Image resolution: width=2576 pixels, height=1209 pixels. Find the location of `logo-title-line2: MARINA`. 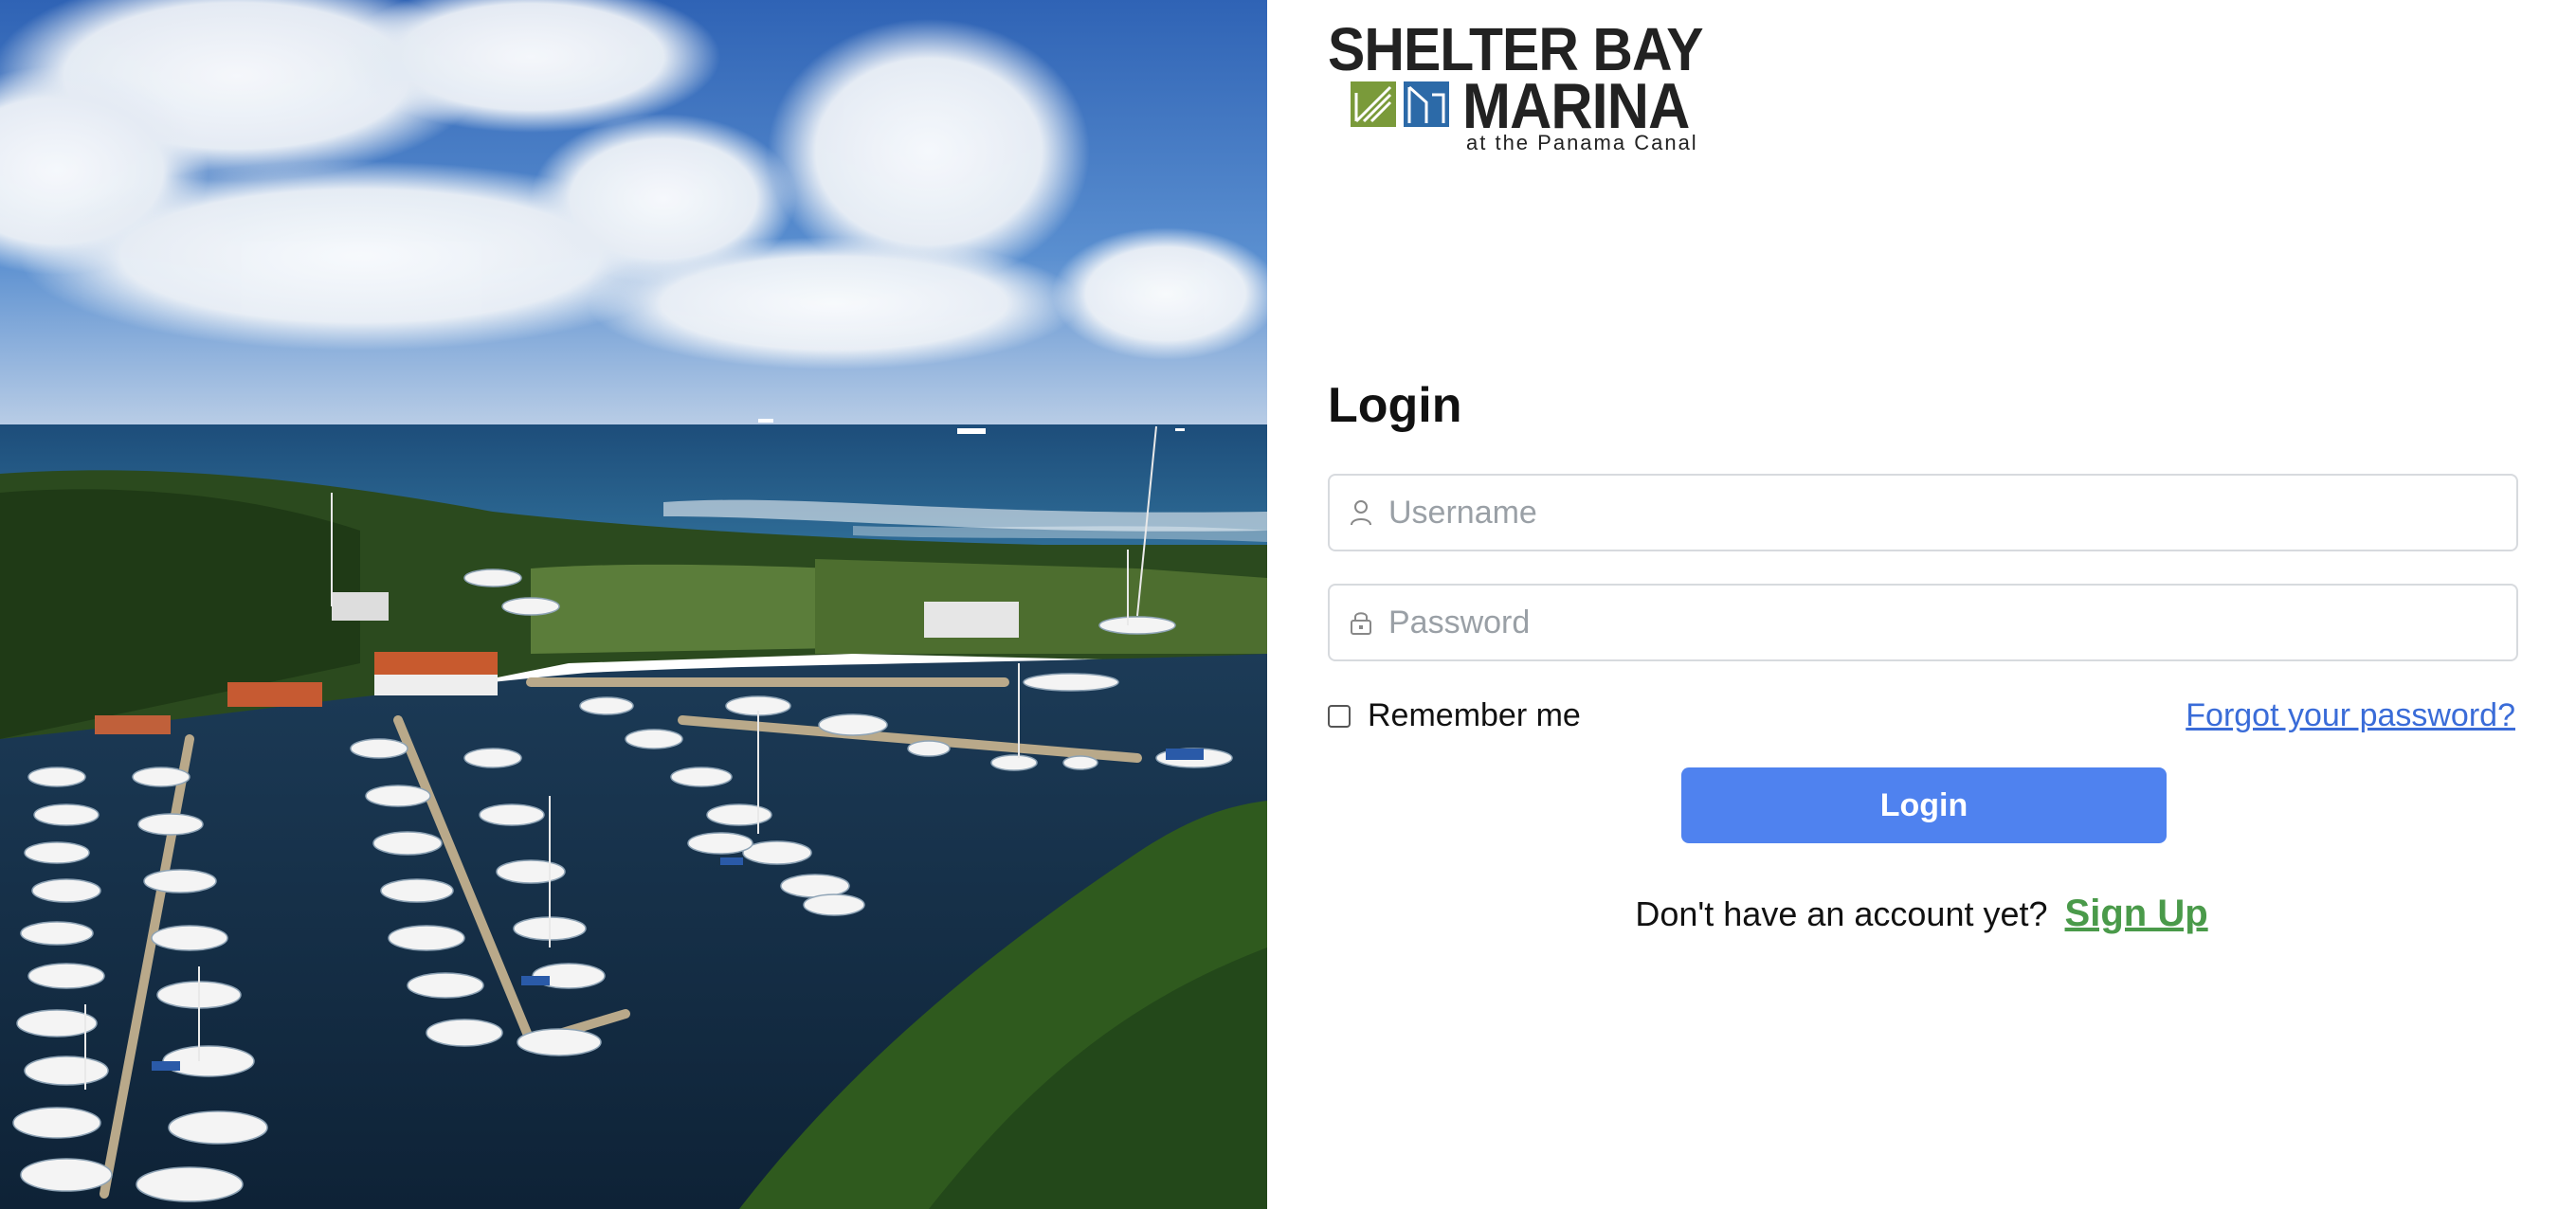

logo-title-line2: MARINA is located at coordinates (1576, 106).